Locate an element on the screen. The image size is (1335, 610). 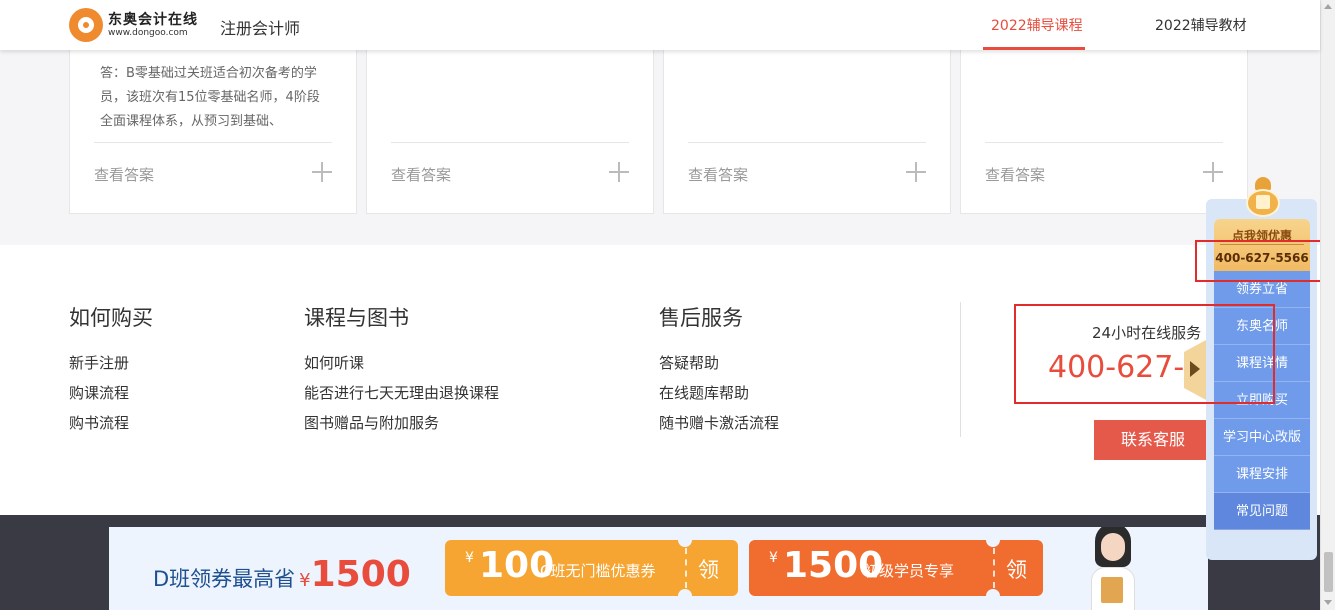
panel-item-schedule: 课程安排 is located at coordinates (1262, 474).